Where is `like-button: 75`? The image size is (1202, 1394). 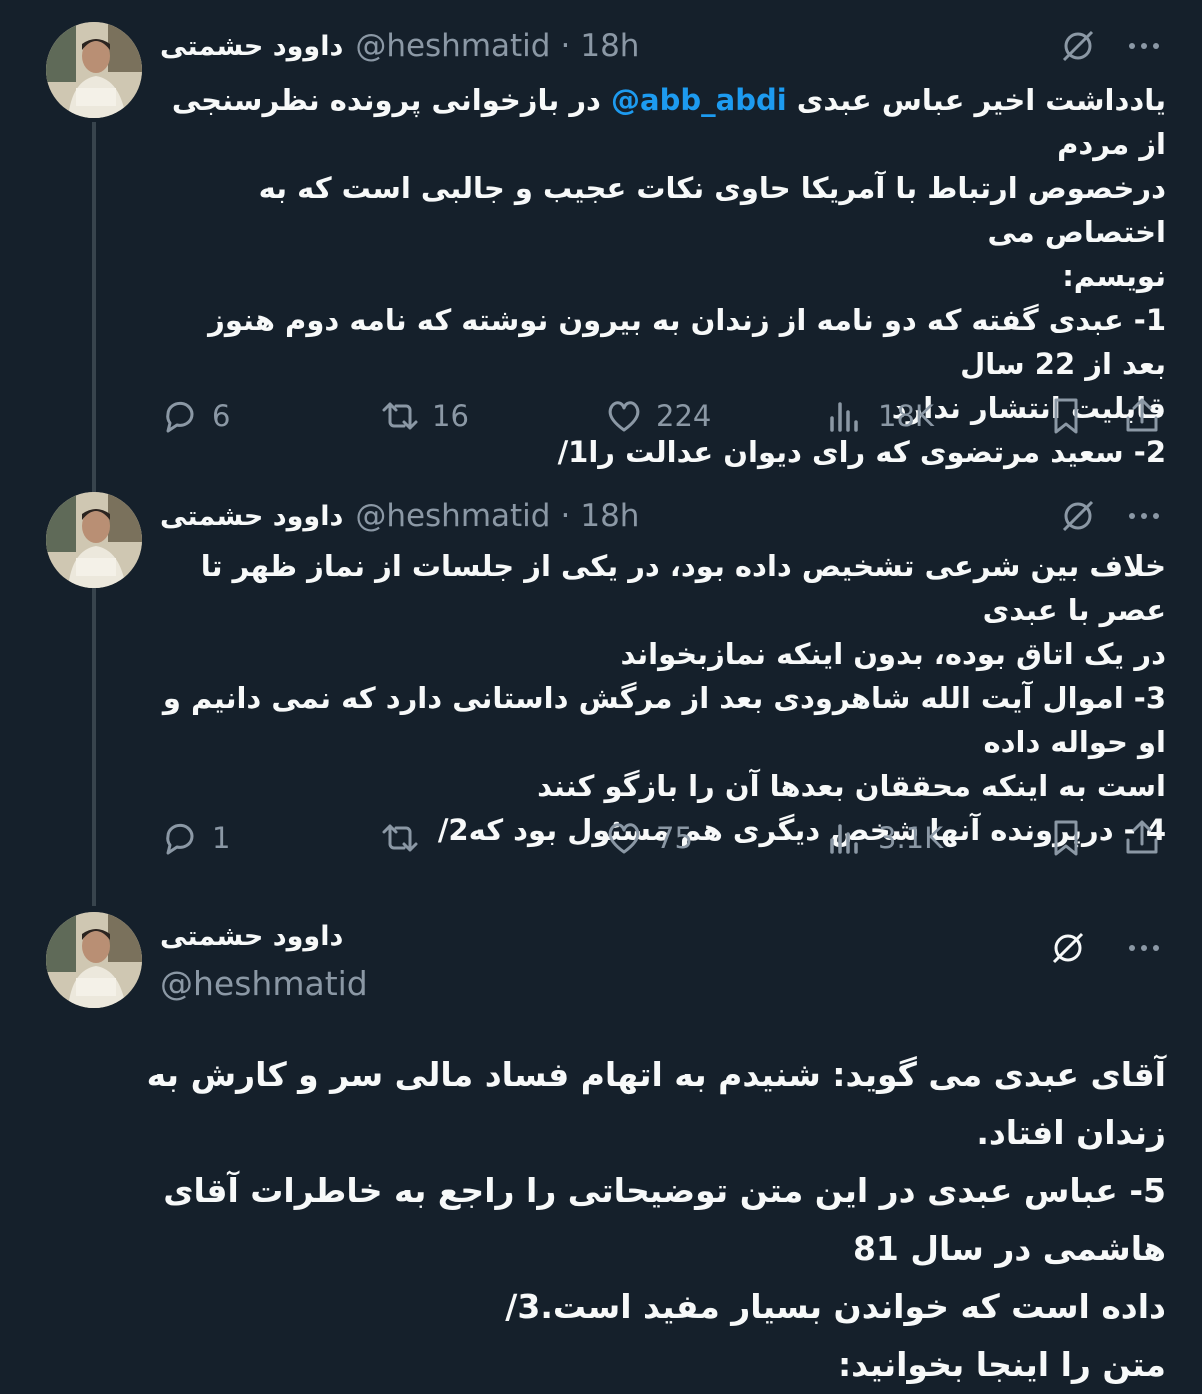 like-button: 75 is located at coordinates (648, 838).